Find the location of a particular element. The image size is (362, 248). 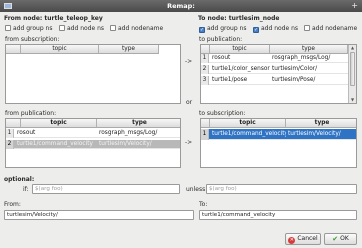

from-pub-corner is located at coordinates (13, 123).